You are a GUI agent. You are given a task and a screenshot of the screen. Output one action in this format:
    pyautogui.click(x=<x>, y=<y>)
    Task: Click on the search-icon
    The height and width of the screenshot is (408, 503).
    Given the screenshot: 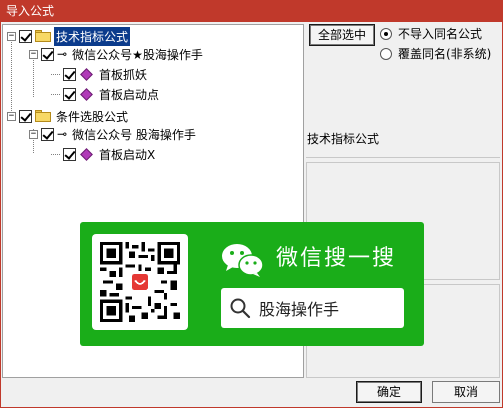 What is the action you would take?
    pyautogui.click(x=240, y=308)
    